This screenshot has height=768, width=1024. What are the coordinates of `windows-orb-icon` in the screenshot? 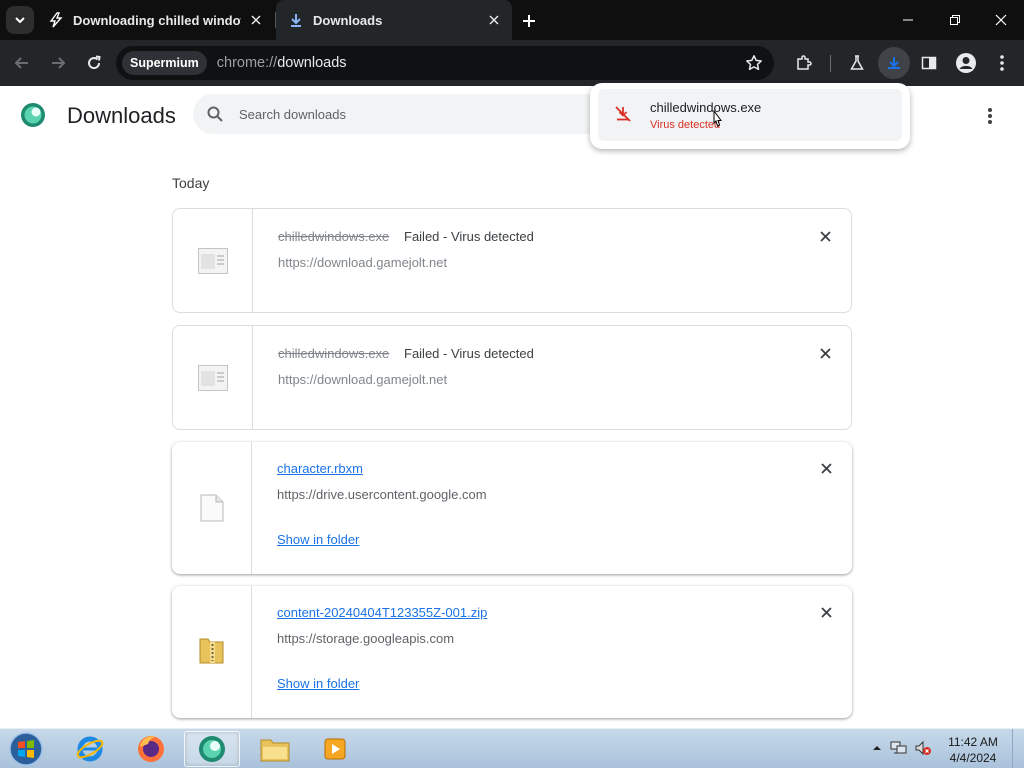 It's located at (26, 749).